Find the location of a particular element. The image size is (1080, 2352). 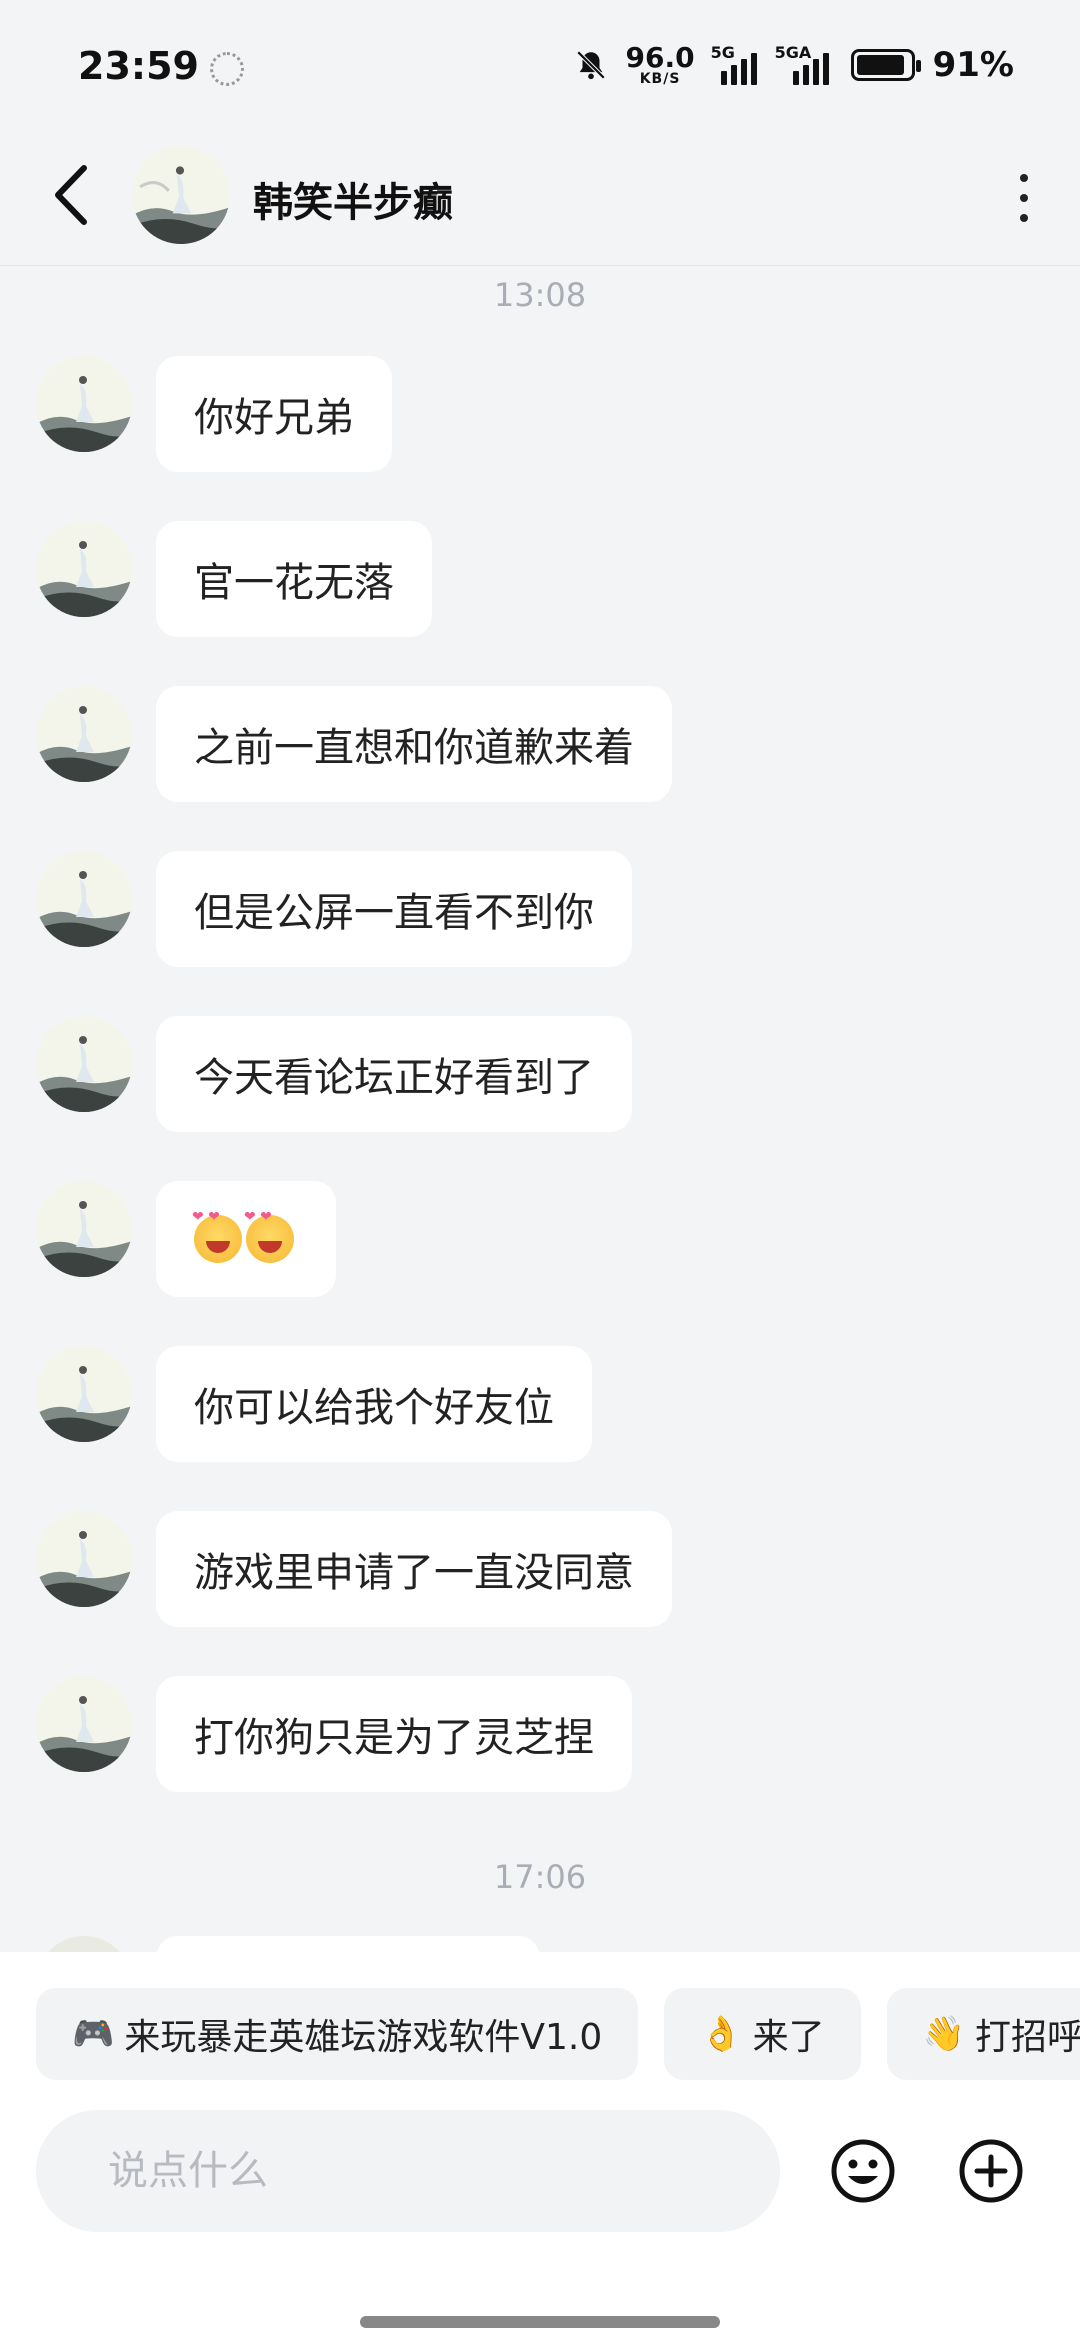

signal-5g-icon: 5G is located at coordinates (734, 64).